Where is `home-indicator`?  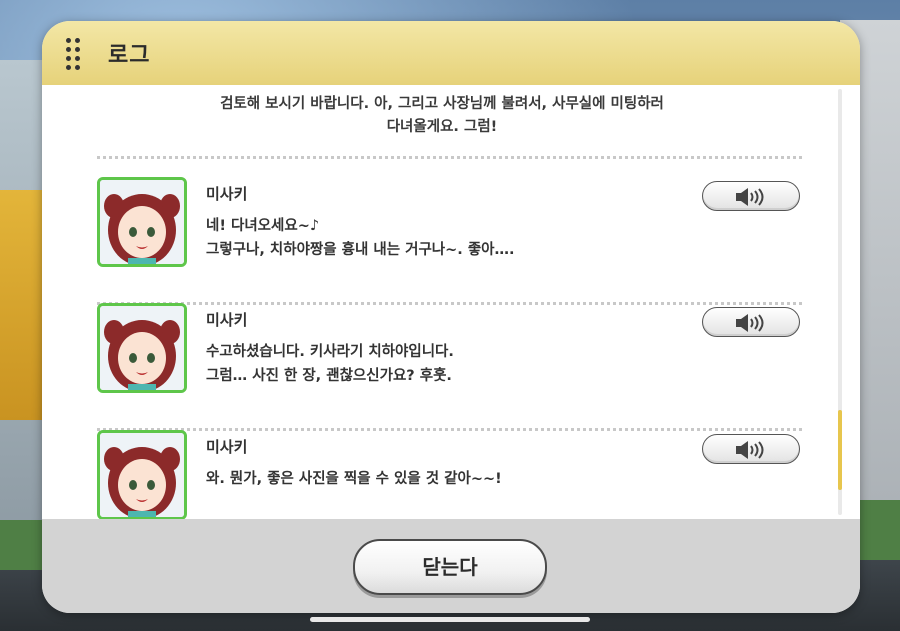 home-indicator is located at coordinates (450, 619).